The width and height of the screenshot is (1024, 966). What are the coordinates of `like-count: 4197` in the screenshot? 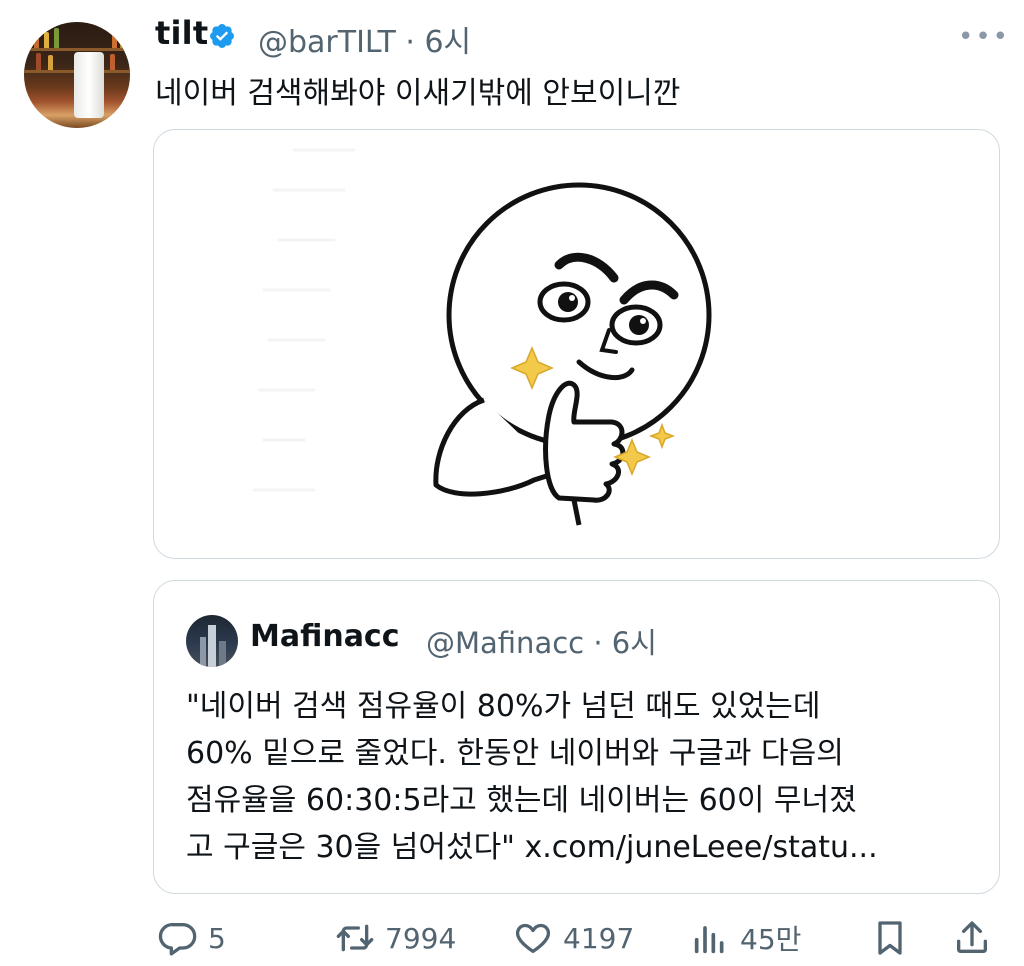 It's located at (599, 938).